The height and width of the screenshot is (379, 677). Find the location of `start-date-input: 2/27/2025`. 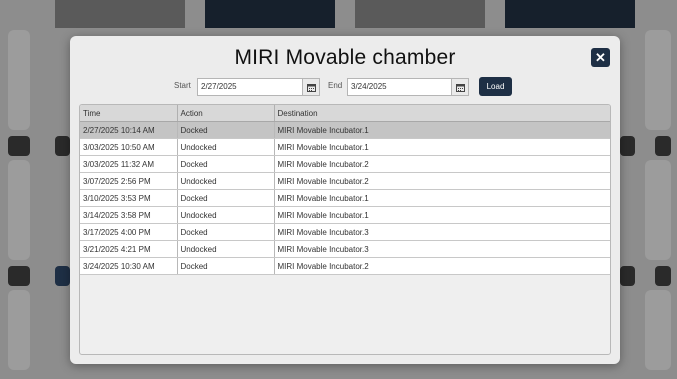

start-date-input: 2/27/2025 is located at coordinates (250, 87).